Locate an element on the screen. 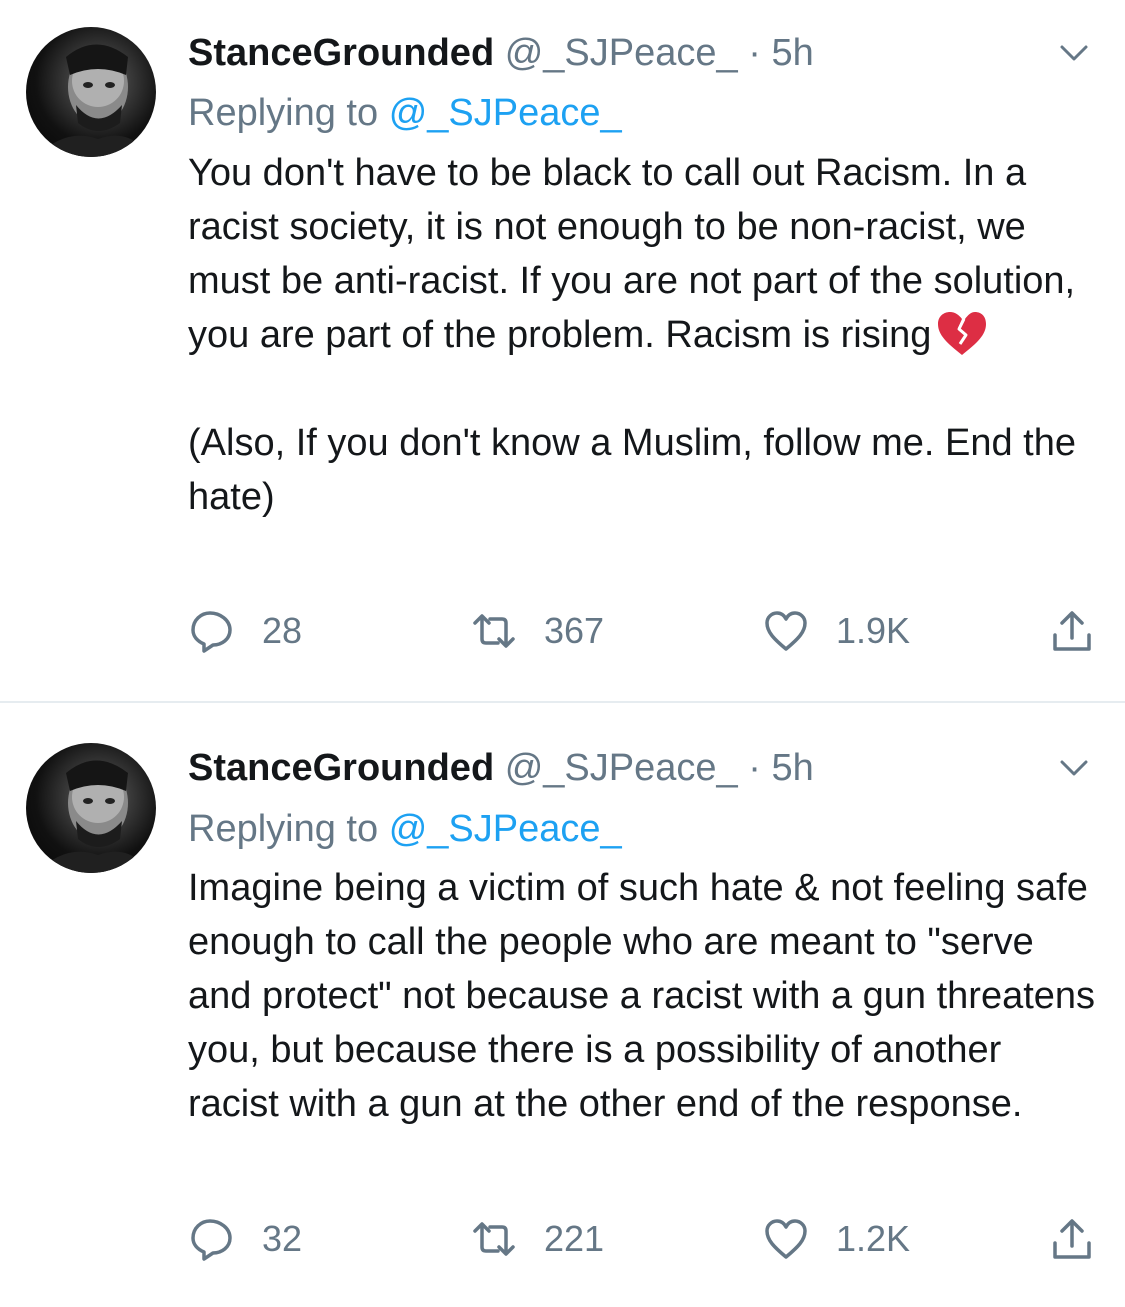 The width and height of the screenshot is (1125, 1307). broken-heart-icon is located at coordinates (962, 333).